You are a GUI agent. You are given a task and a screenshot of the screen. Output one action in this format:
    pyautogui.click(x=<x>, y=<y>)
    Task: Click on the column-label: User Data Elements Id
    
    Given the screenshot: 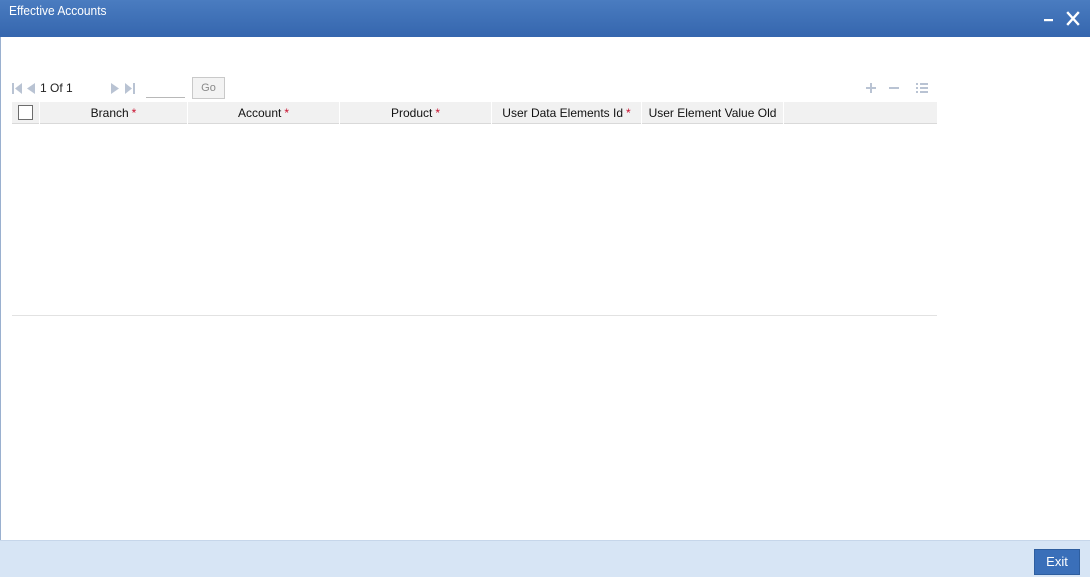 What is the action you would take?
    pyautogui.click(x=563, y=113)
    